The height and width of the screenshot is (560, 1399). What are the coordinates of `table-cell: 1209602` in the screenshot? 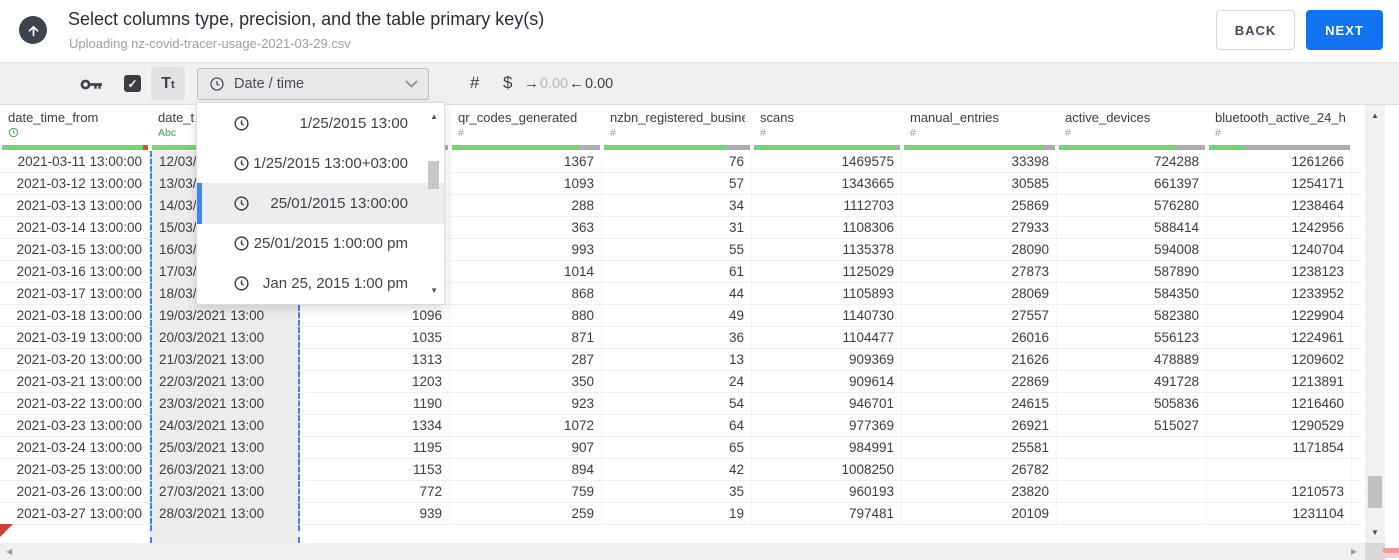 It's located at (1279, 359).